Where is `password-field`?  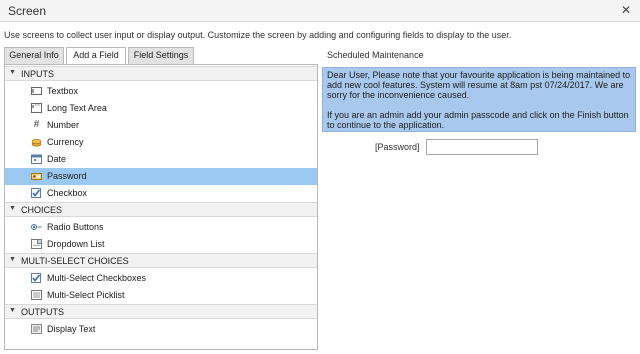 password-field is located at coordinates (482, 147).